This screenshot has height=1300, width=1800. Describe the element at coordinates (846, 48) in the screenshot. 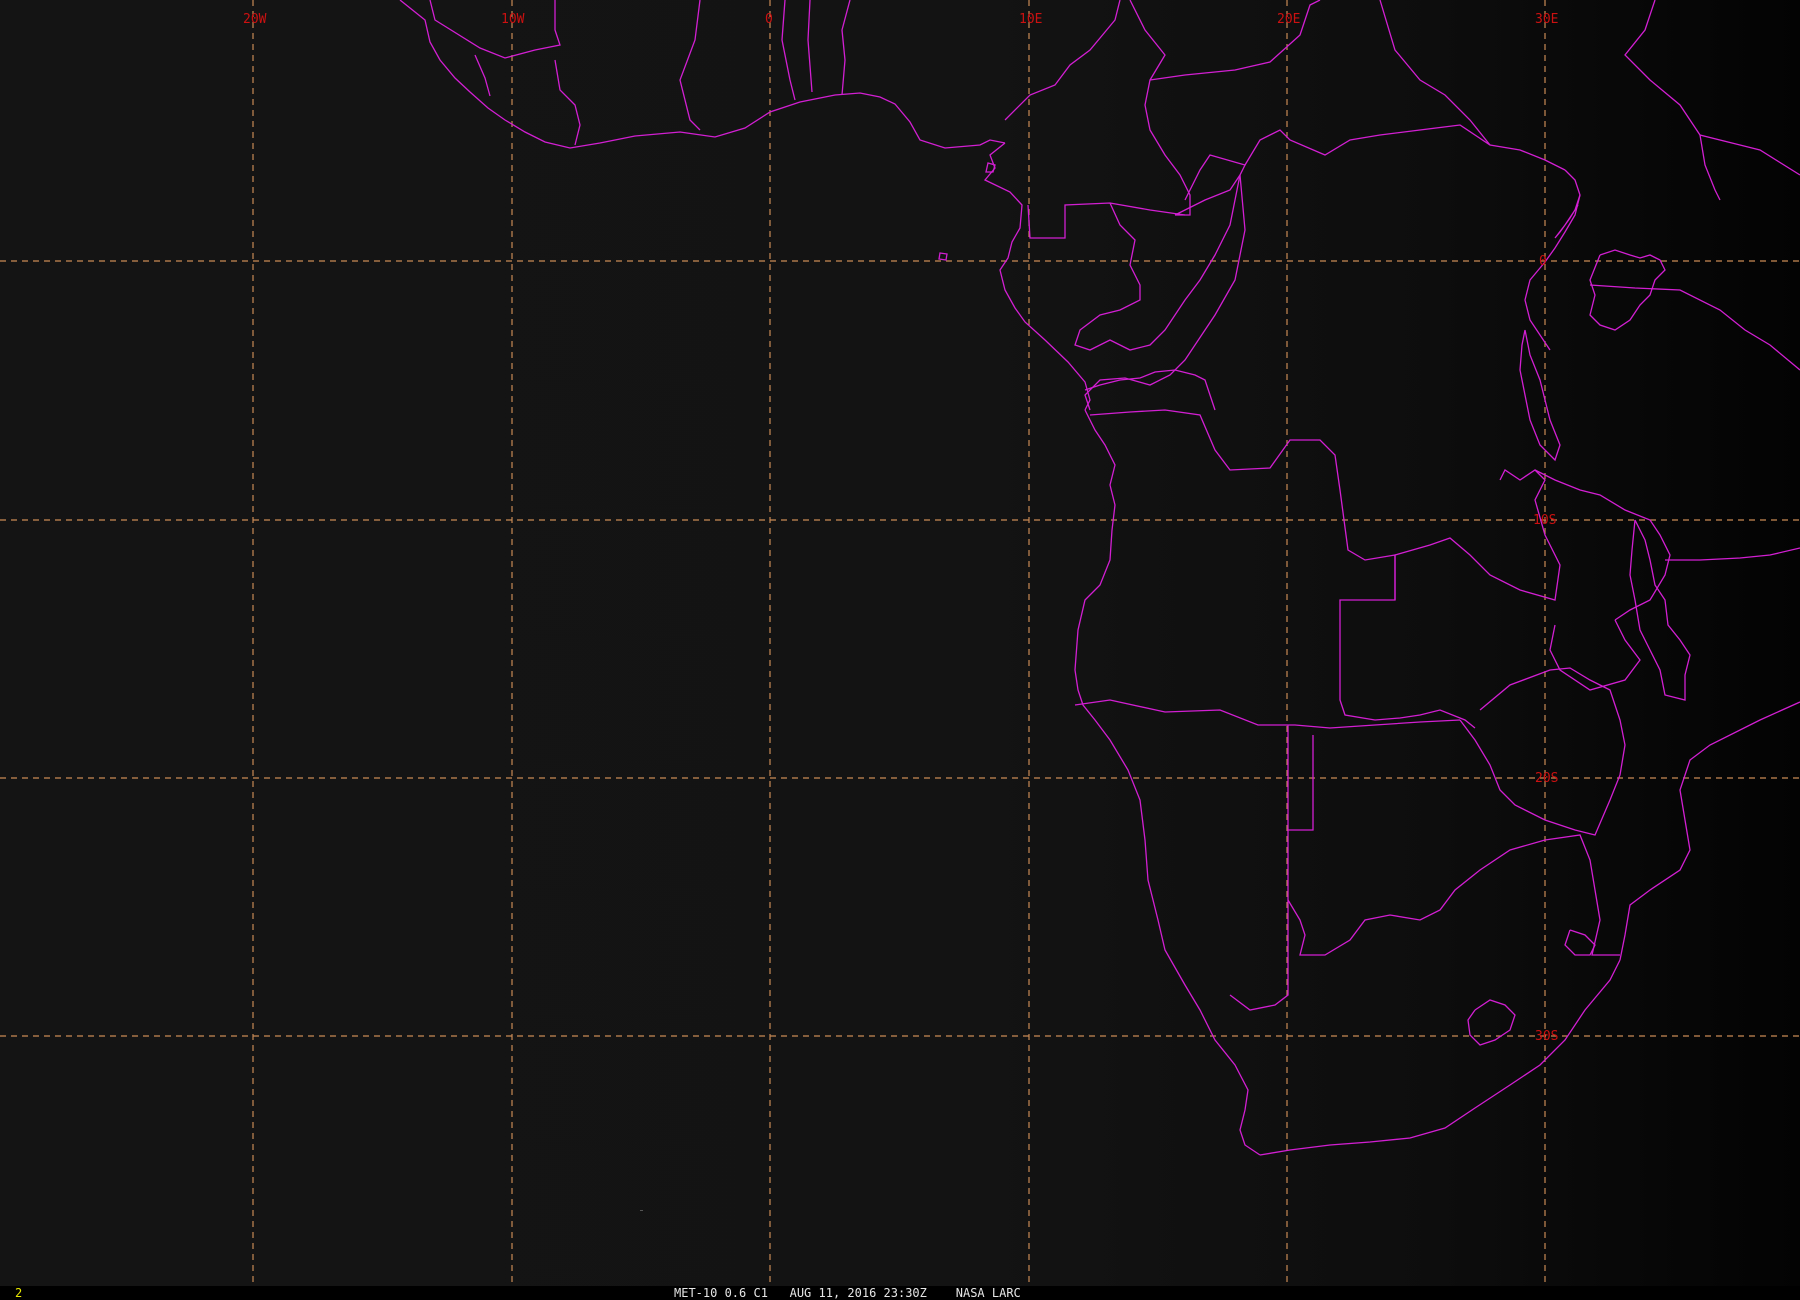

I see `border-benin-nigeria` at that location.